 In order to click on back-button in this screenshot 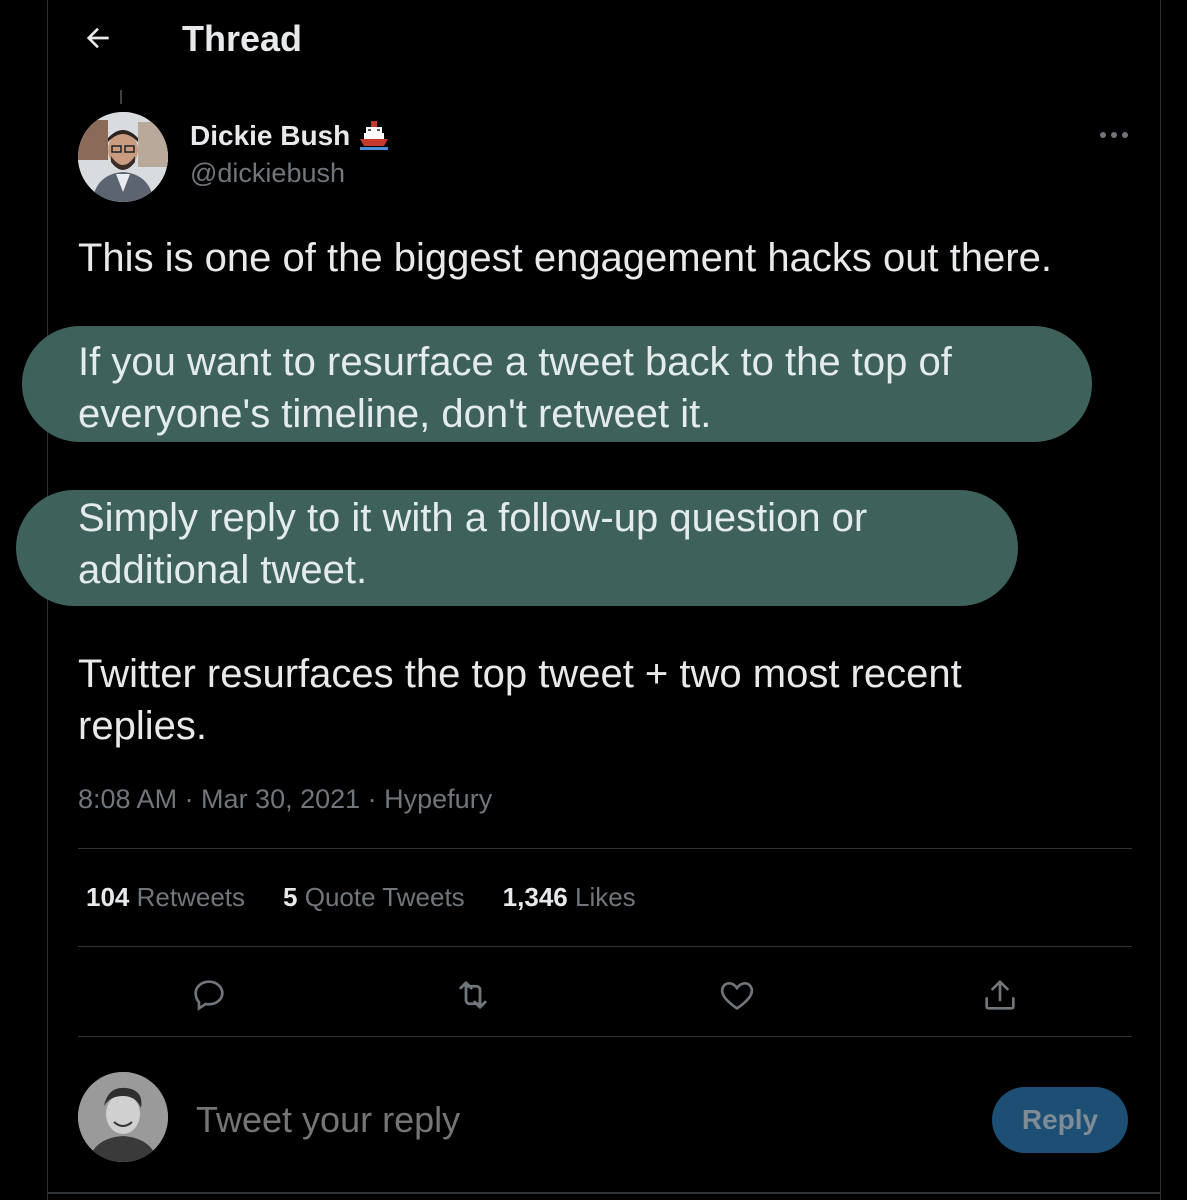, I will do `click(98, 38)`.